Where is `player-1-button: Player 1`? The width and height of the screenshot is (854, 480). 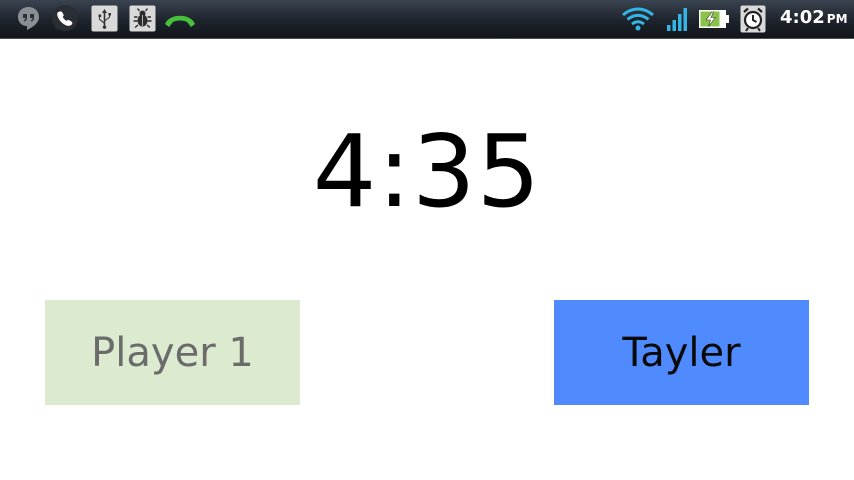 player-1-button: Player 1 is located at coordinates (172, 352).